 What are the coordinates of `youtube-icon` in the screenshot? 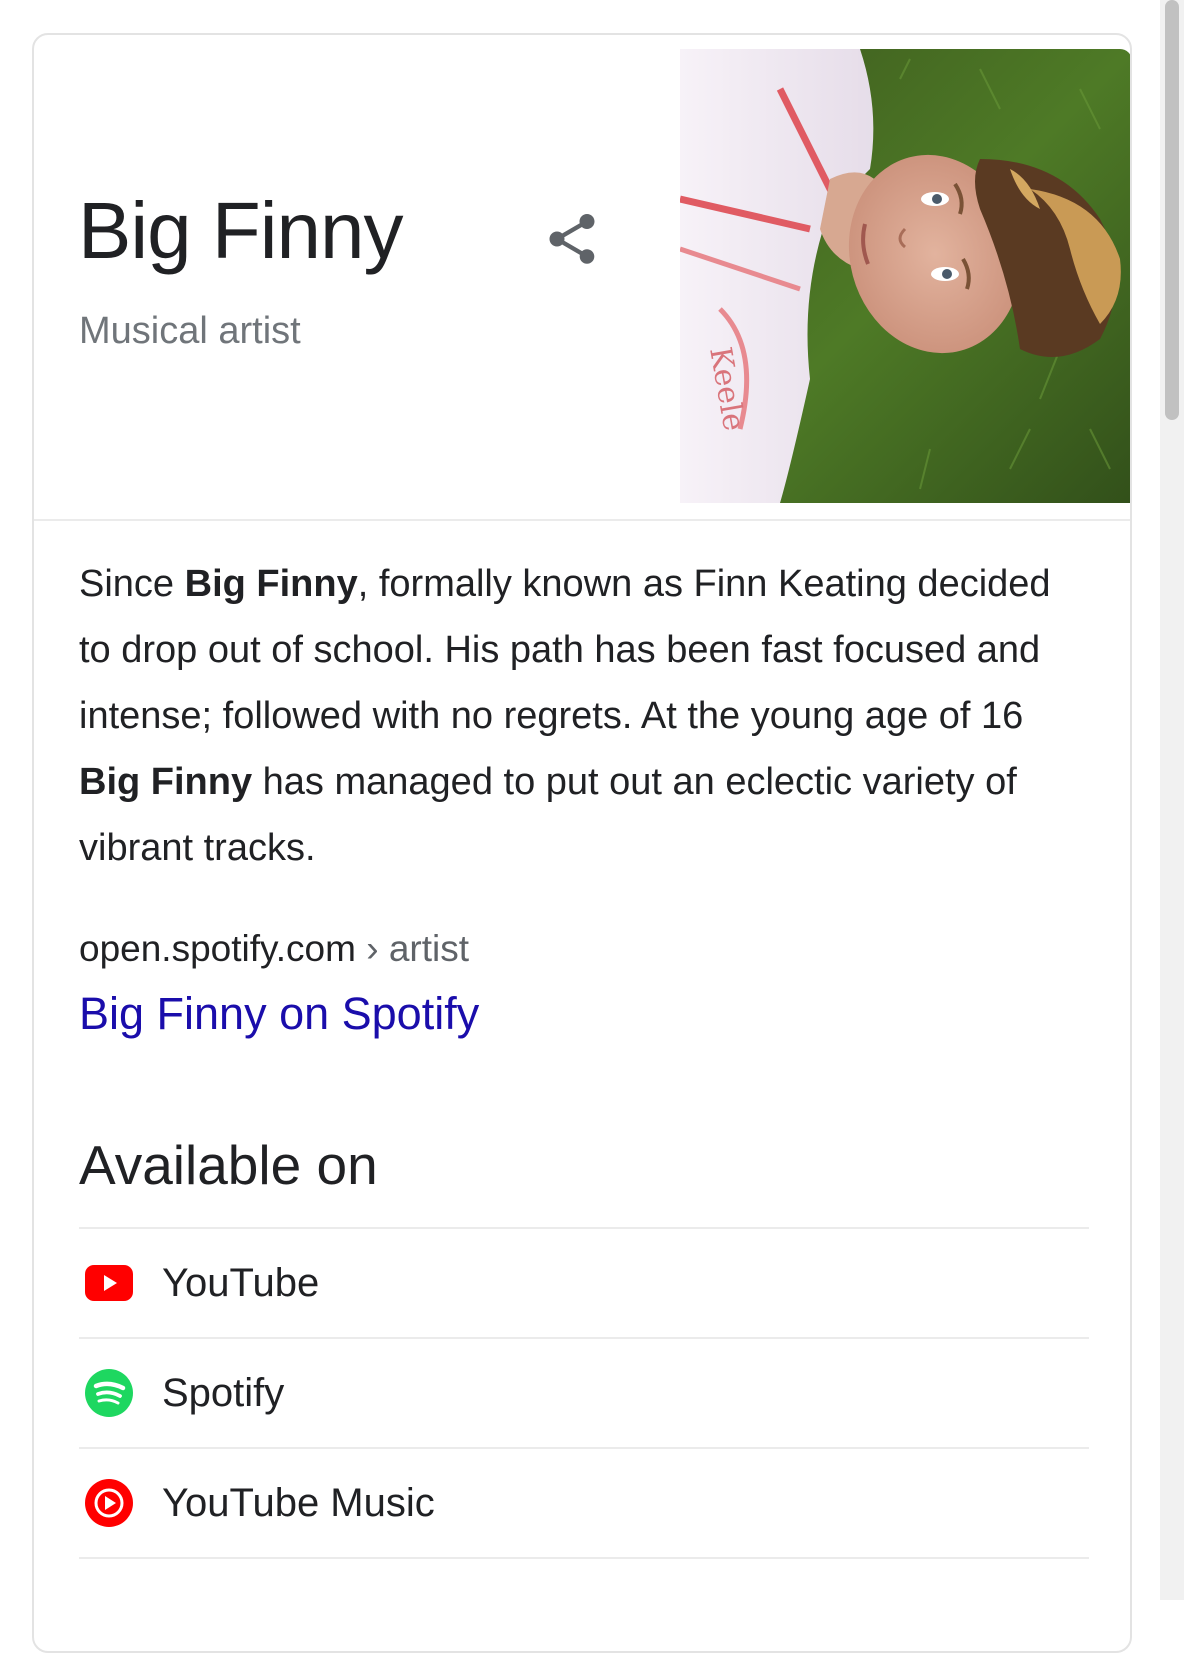 It's located at (109, 1283).